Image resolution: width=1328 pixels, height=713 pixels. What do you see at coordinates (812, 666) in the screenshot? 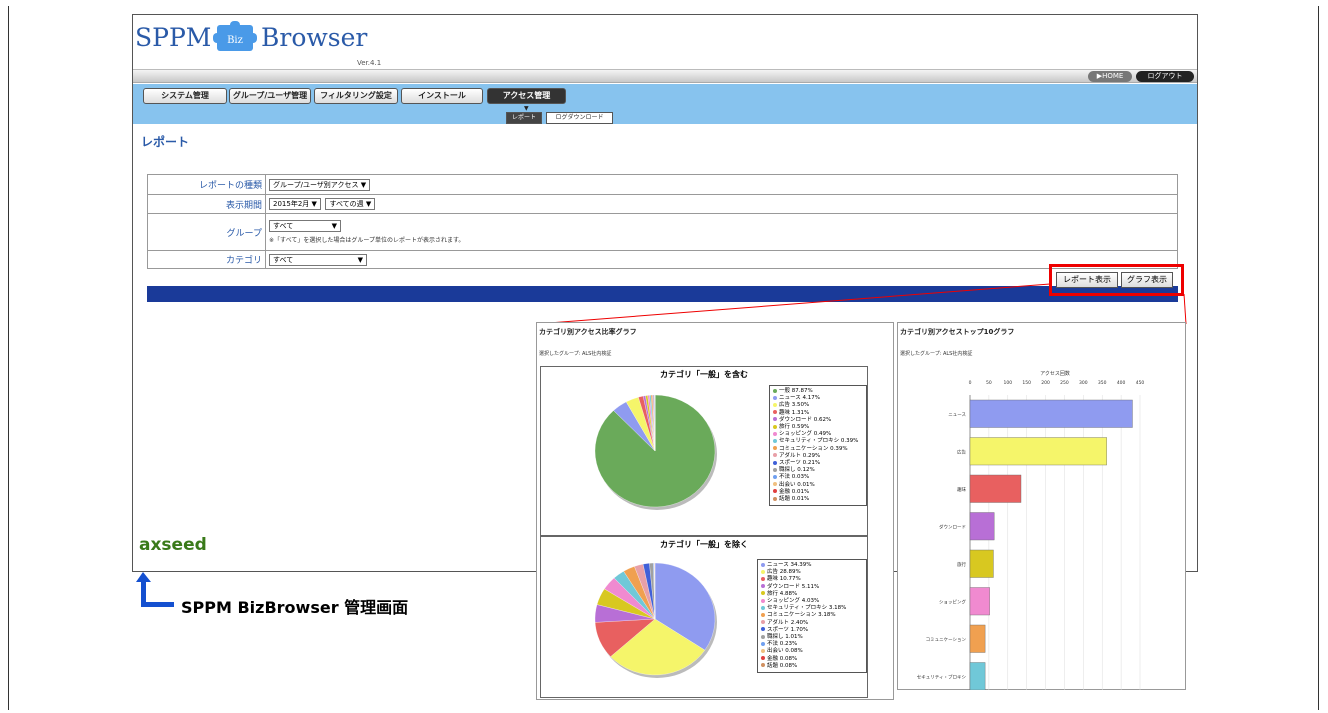
I see `legend-item: 話題 0.08%` at bounding box center [812, 666].